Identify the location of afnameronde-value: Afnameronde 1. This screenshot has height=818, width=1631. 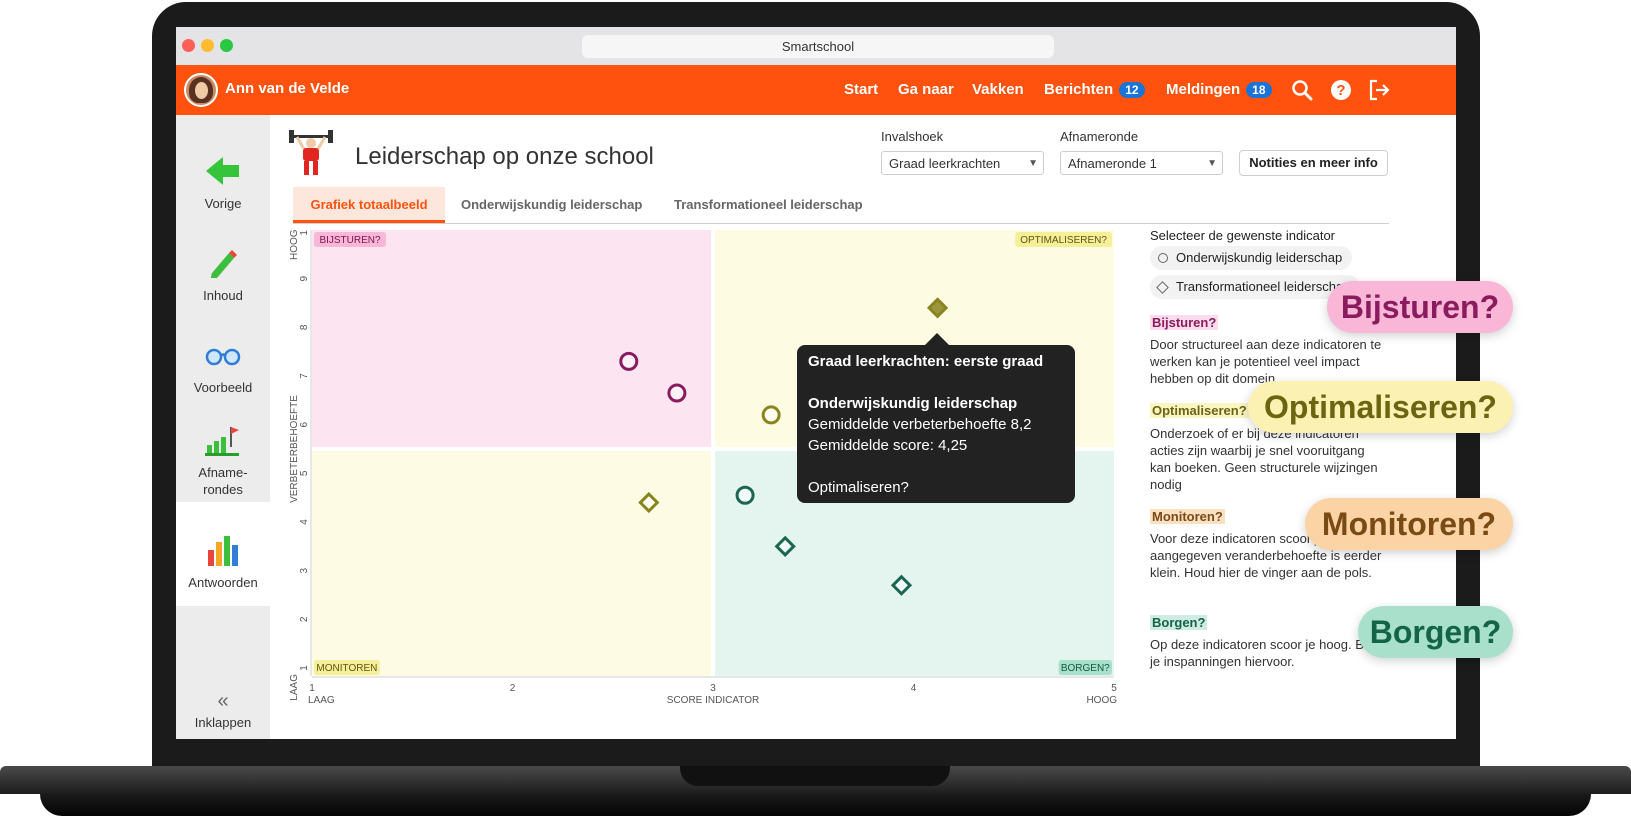
(1112, 163).